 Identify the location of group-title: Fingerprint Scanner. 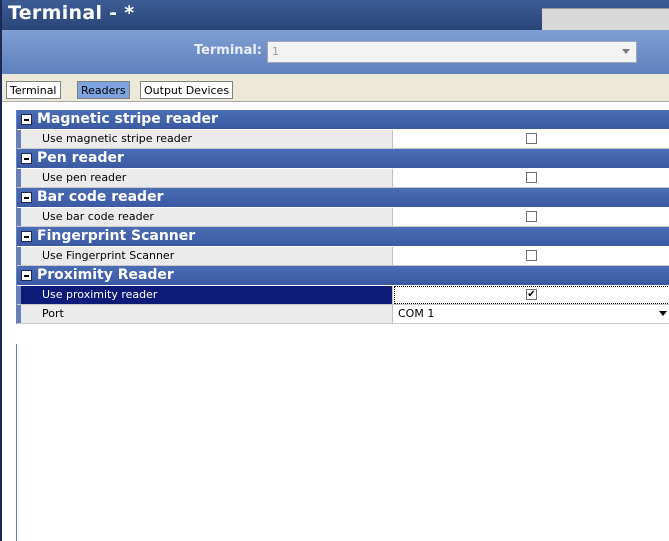
(116, 236).